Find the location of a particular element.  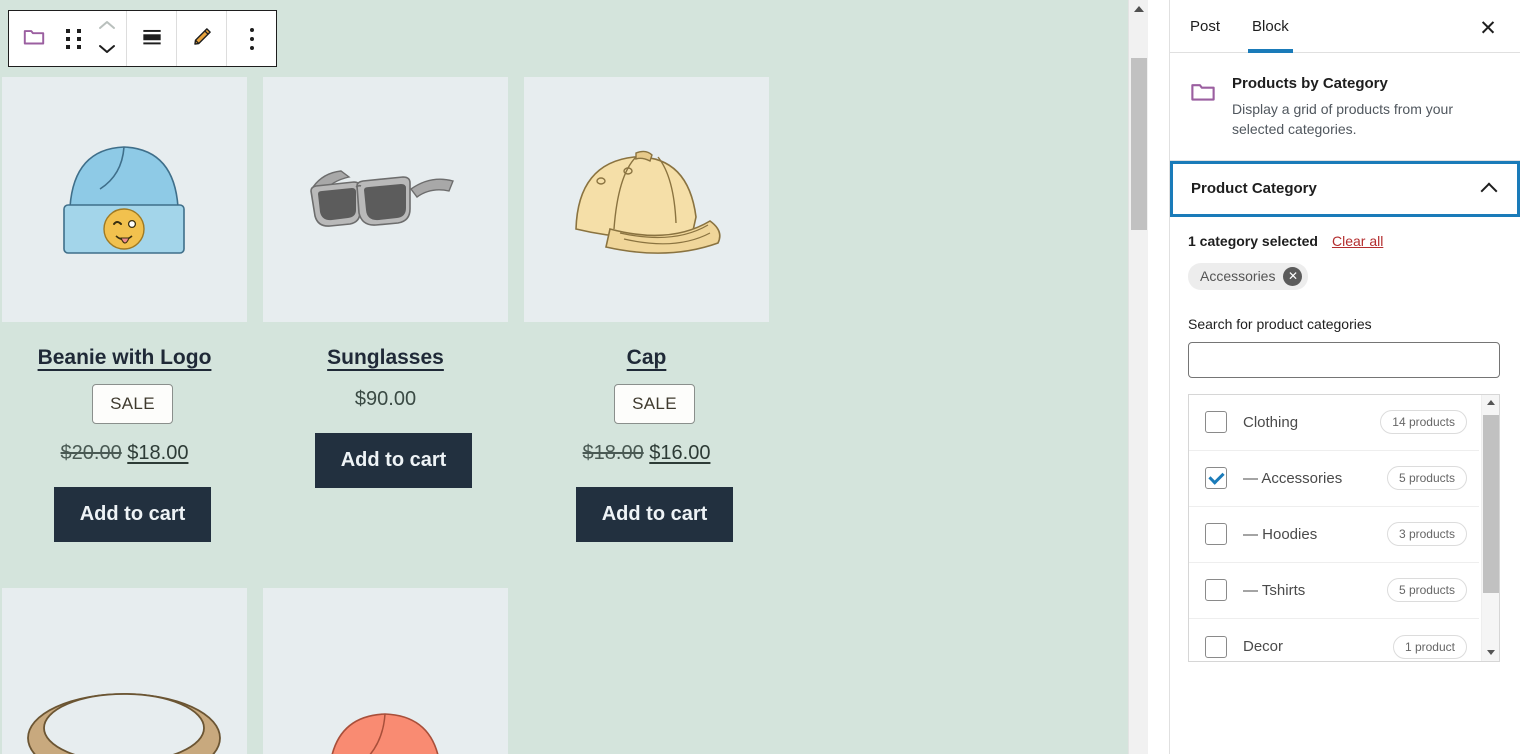

search-label: Search for product categories is located at coordinates (1280, 323).